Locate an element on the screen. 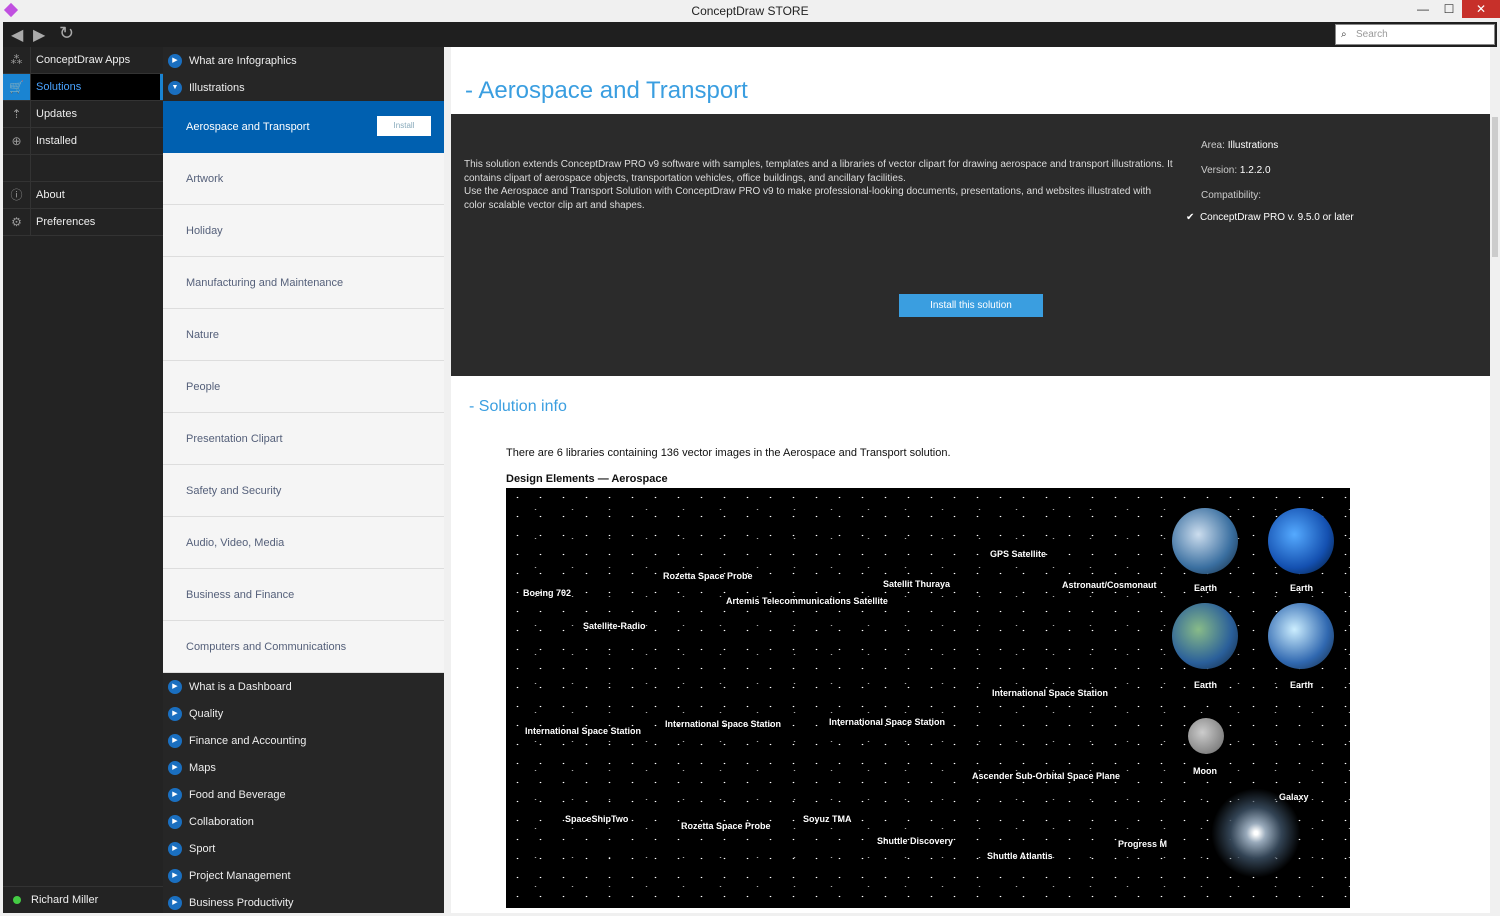 The image size is (1500, 916). image-label: Shuttle Atlantis is located at coordinates (1020, 856).